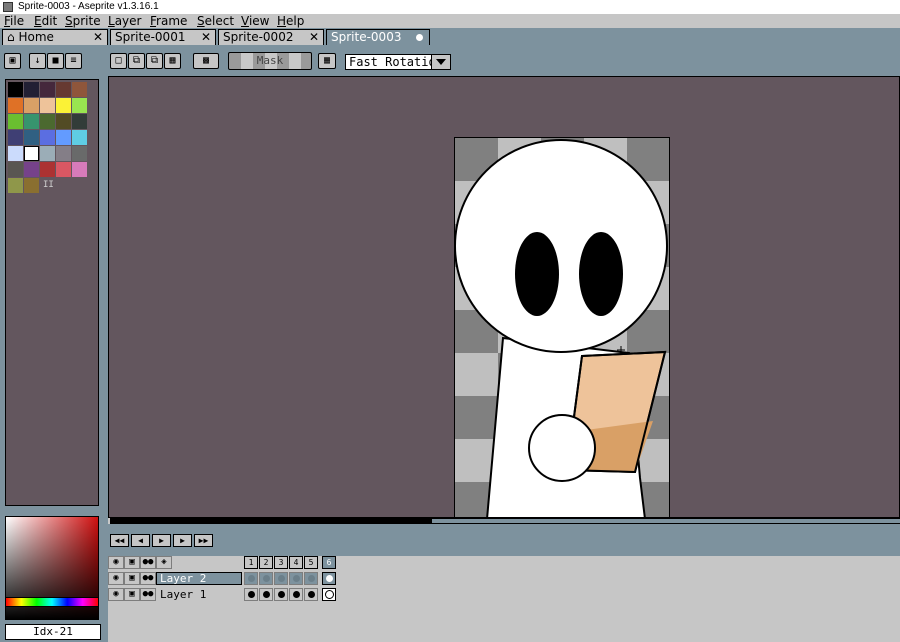  Describe the element at coordinates (251, 562) in the screenshot. I see `frame-header-1: 1` at that location.